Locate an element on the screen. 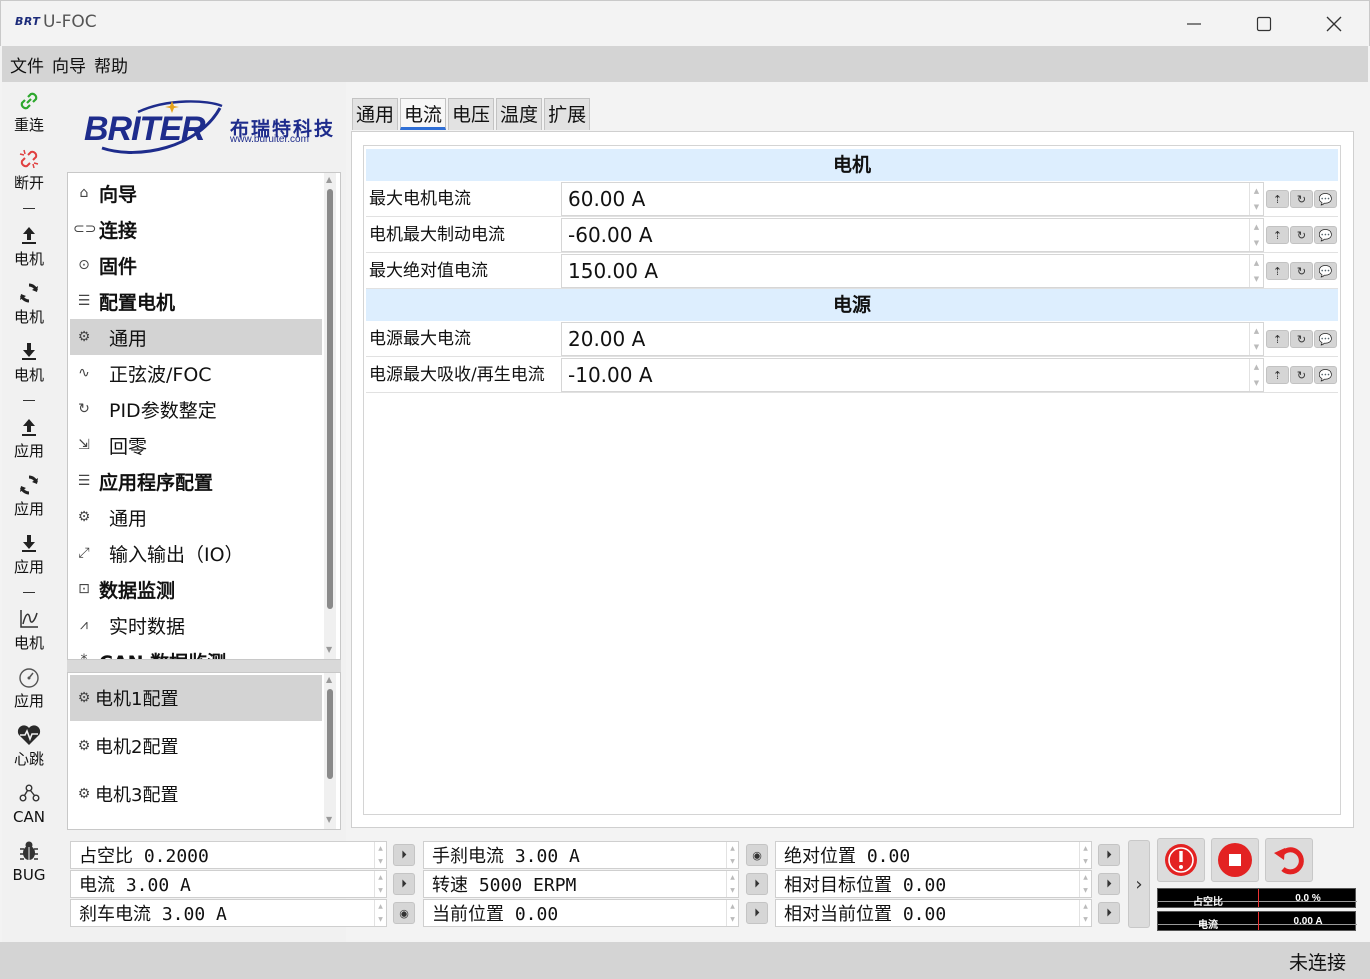 Image resolution: width=1370 pixels, height=979 pixels. motor-item-3: ⚙ 电机3配置 is located at coordinates (196, 794).